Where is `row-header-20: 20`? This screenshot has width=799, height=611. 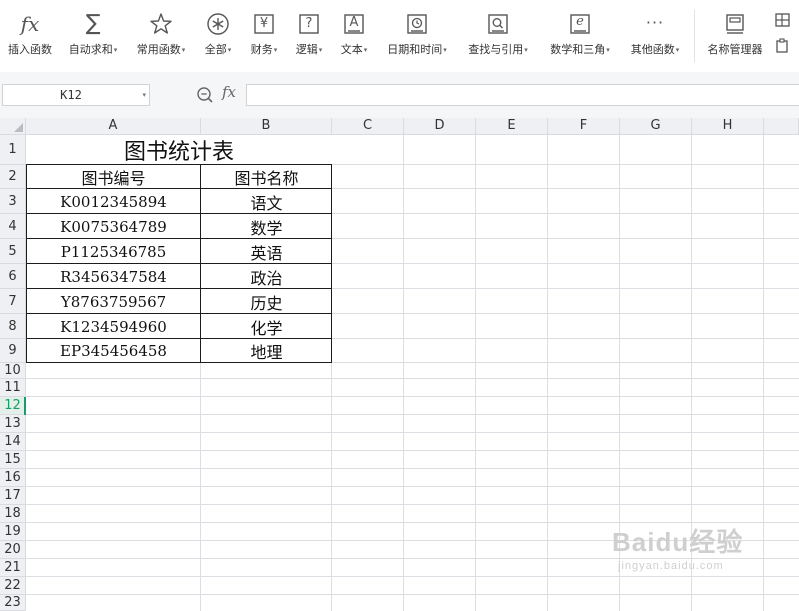
row-header-20: 20 is located at coordinates (13, 550).